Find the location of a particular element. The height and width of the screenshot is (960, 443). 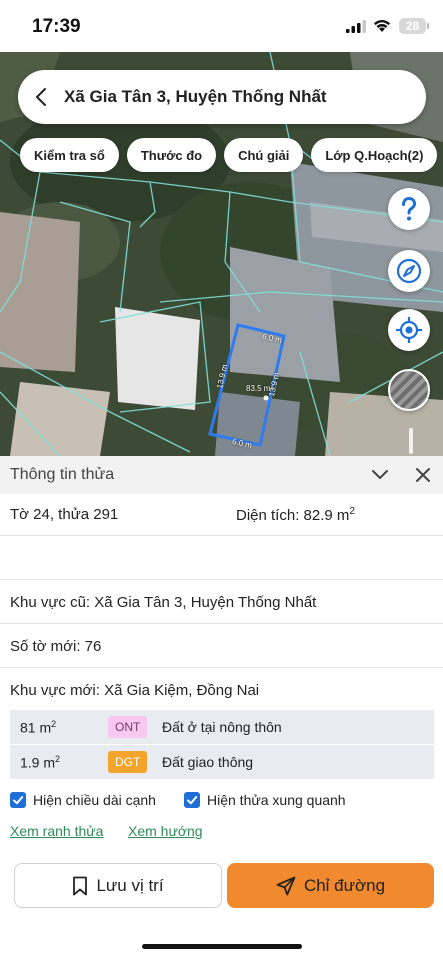

new-area-row: Khu vực mới: Xã Gia Kiệm, Đồng Nai is located at coordinates (221, 689).